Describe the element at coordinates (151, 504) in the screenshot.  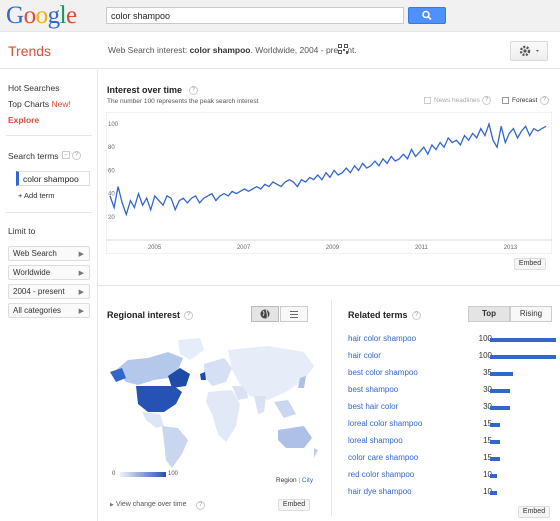
I see `view-change-label: View change over time` at that location.